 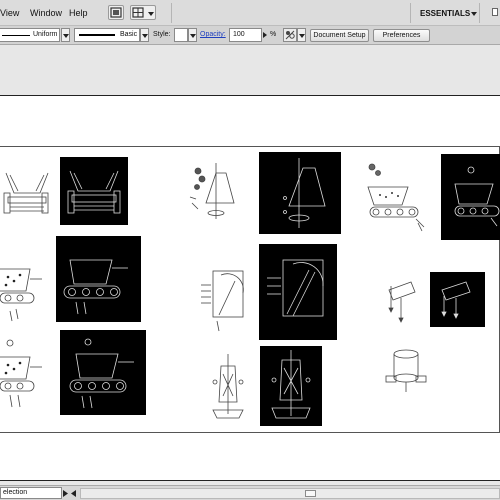 I want to click on preferences-button: Preferences, so click(x=401, y=35).